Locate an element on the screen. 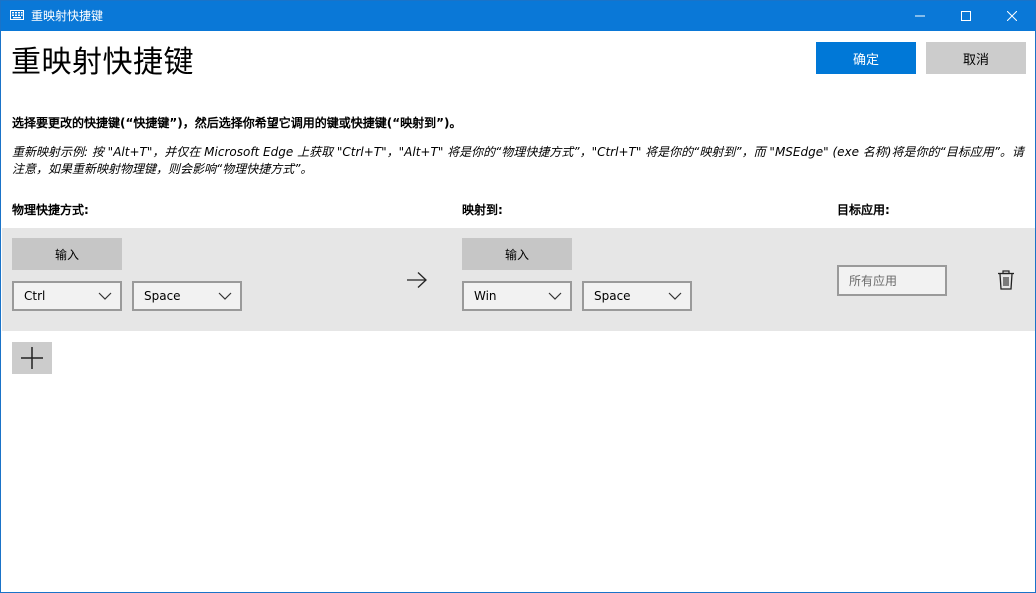  dropdown-value: Ctrl is located at coordinates (35, 296).